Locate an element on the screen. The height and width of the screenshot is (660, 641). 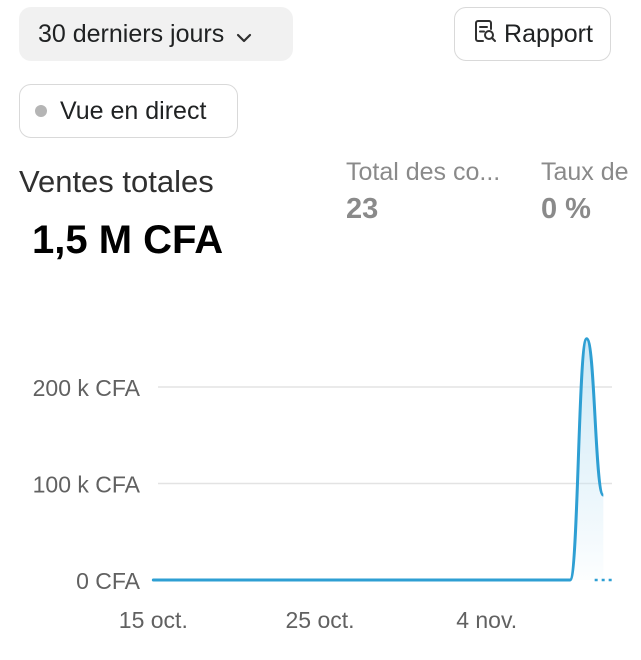
x-tick-label: 15 oct. is located at coordinates (153, 620).